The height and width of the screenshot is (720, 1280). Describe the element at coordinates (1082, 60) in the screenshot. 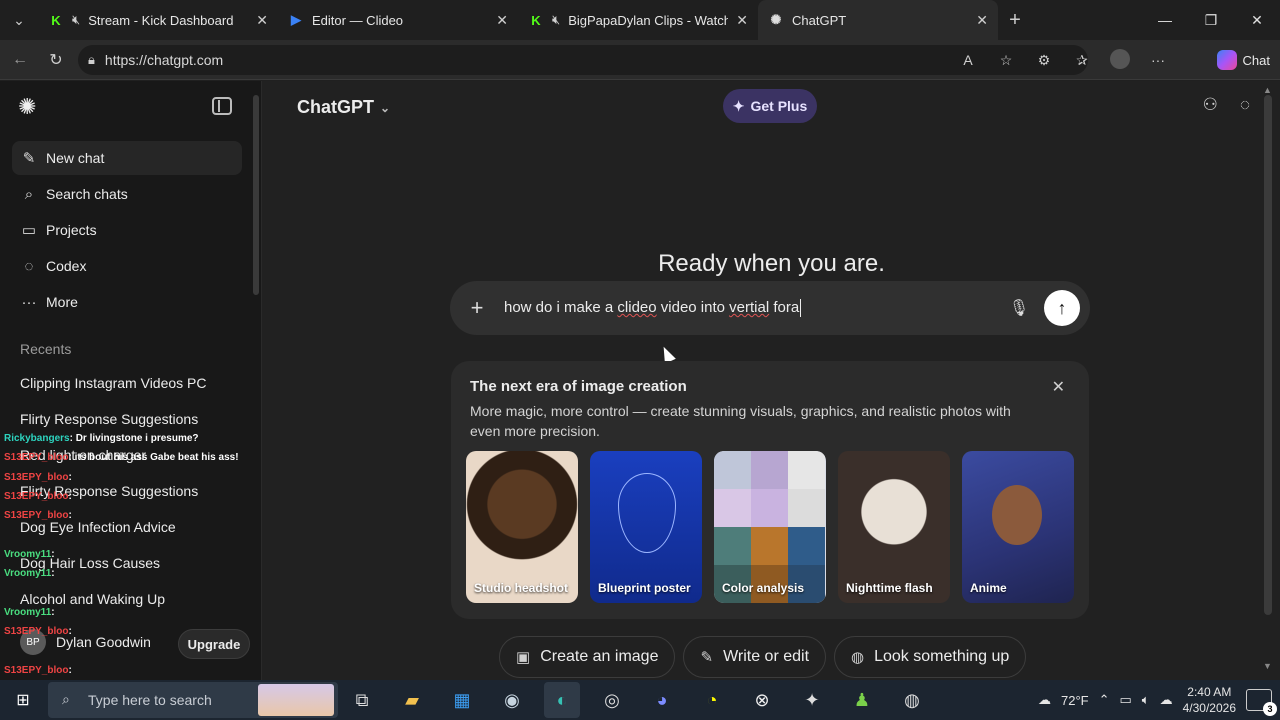

I see `favorites-icon: ✰` at that location.